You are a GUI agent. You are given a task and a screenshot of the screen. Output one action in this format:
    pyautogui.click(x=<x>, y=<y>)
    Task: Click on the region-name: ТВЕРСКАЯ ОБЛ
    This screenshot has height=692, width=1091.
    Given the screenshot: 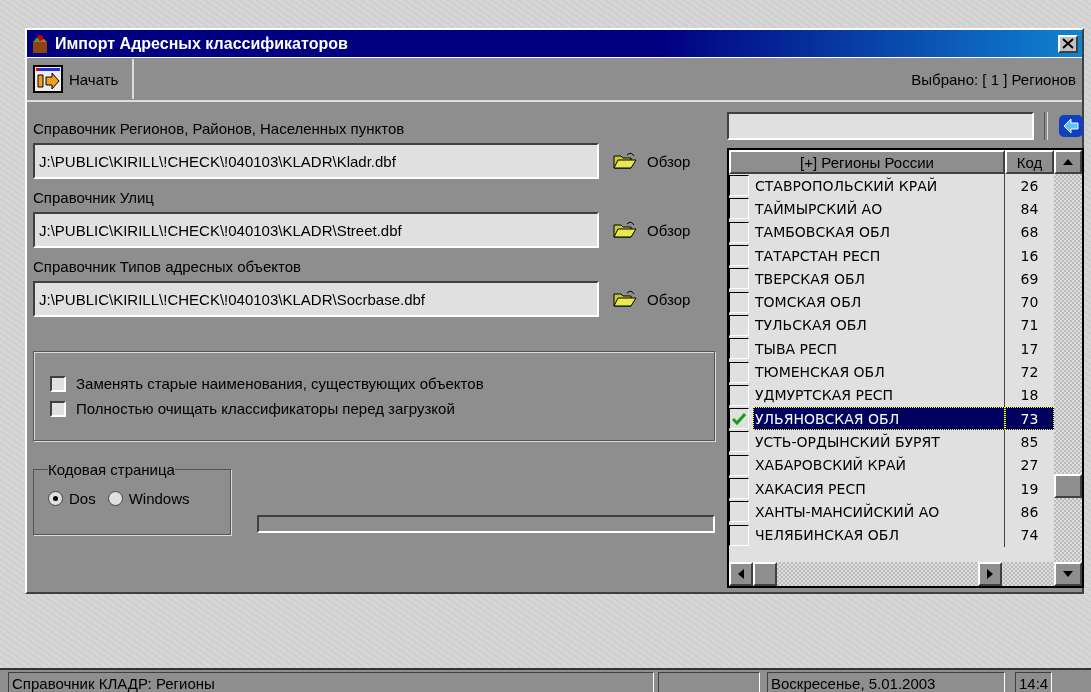 What is the action you would take?
    pyautogui.click(x=879, y=279)
    